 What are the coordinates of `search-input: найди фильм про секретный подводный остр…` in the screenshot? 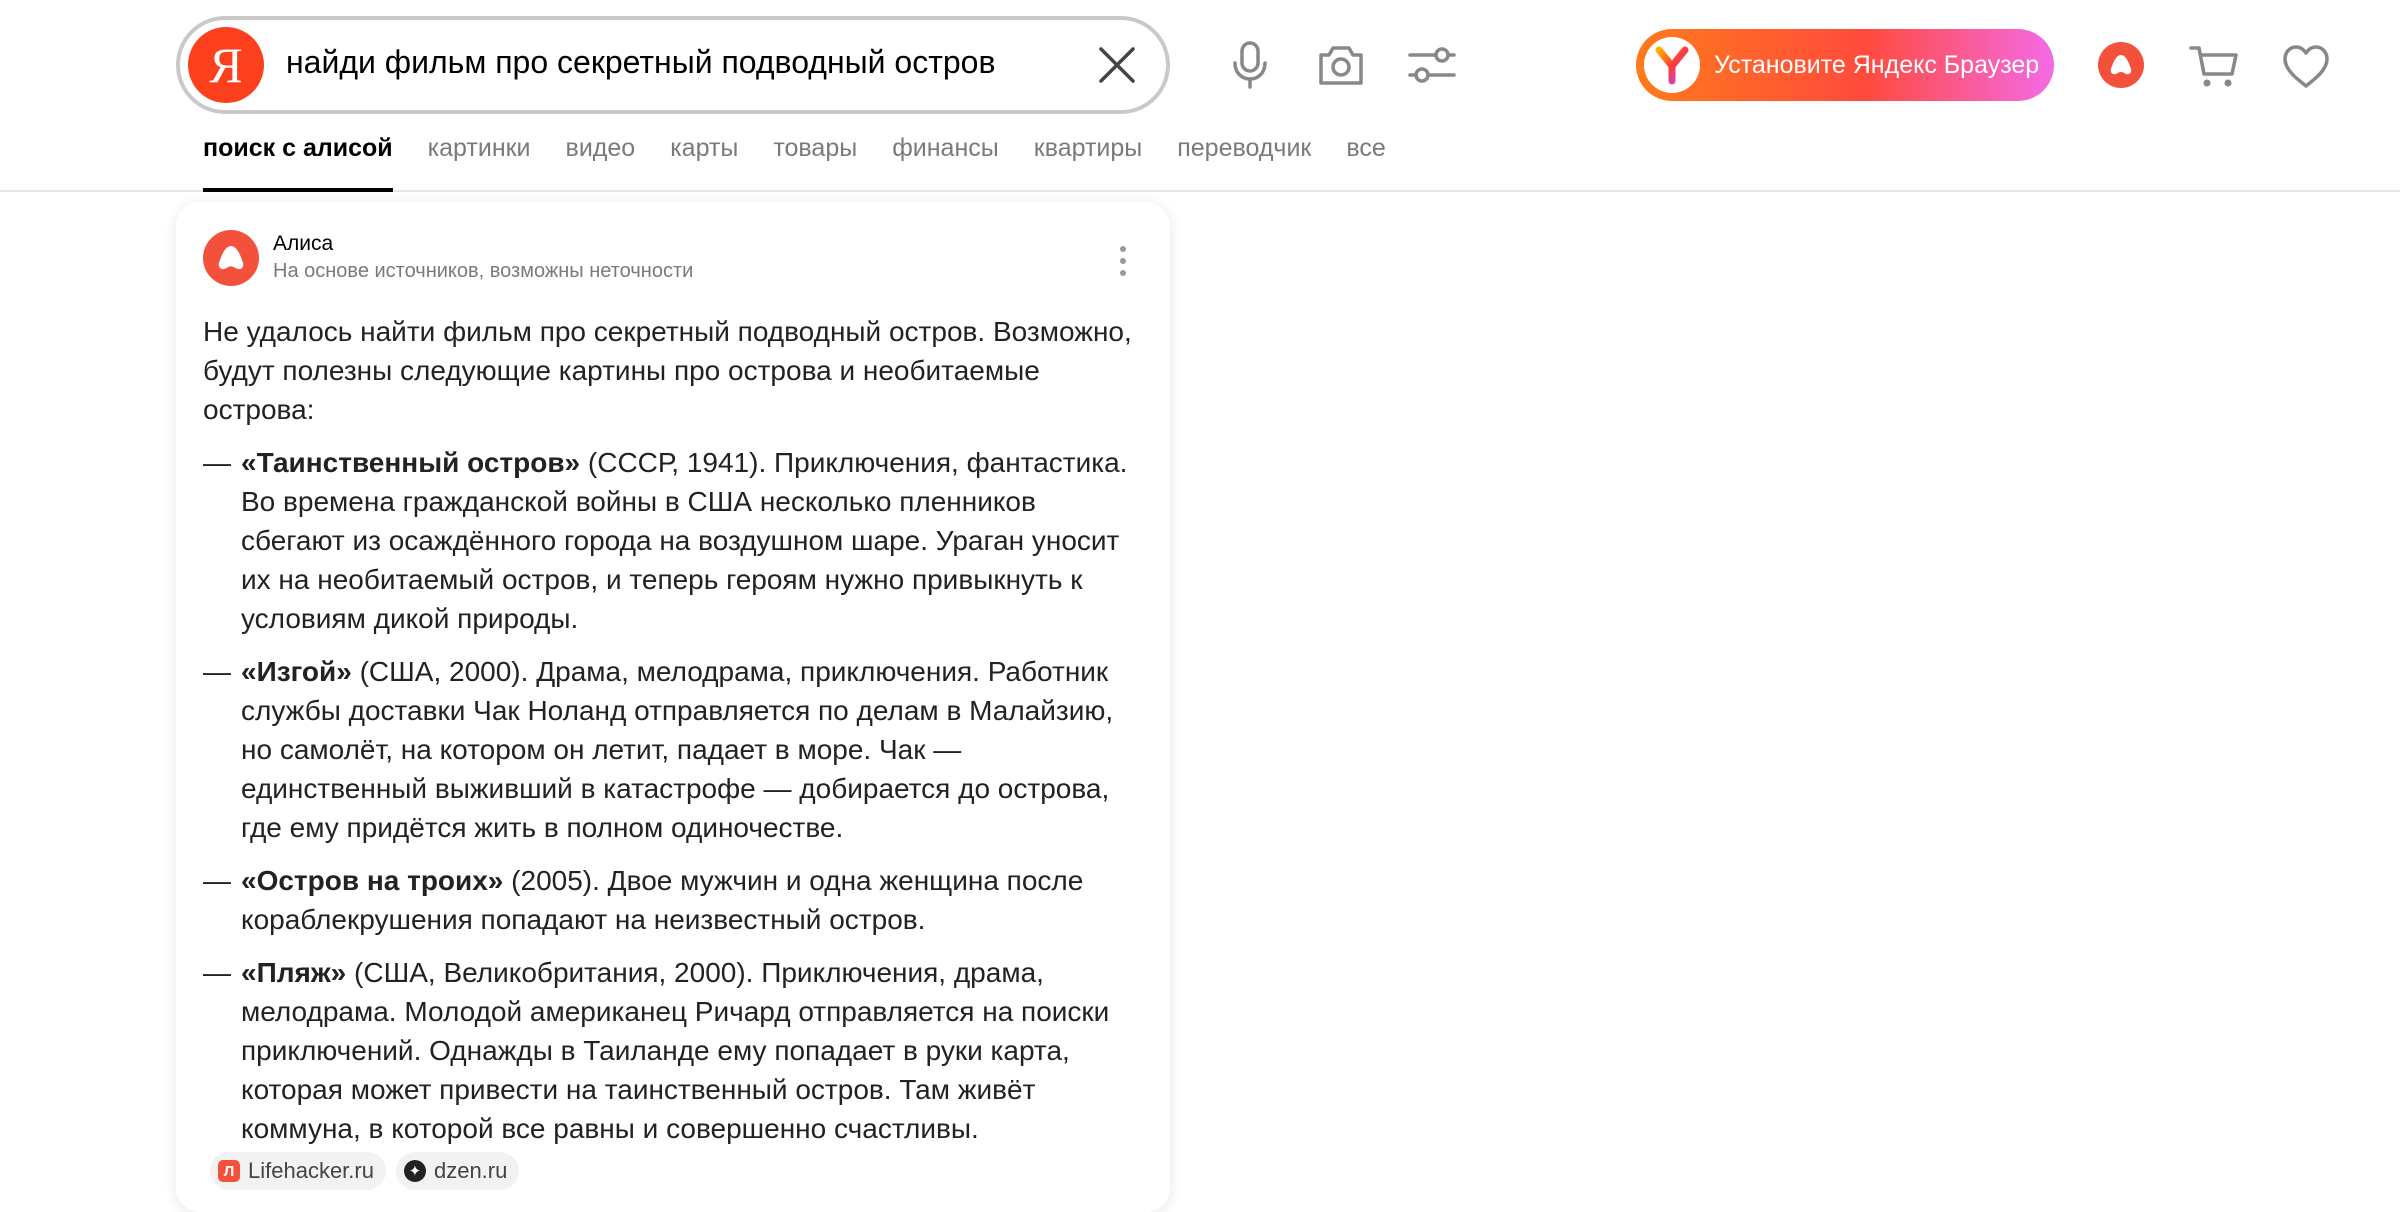 It's located at (640, 62).